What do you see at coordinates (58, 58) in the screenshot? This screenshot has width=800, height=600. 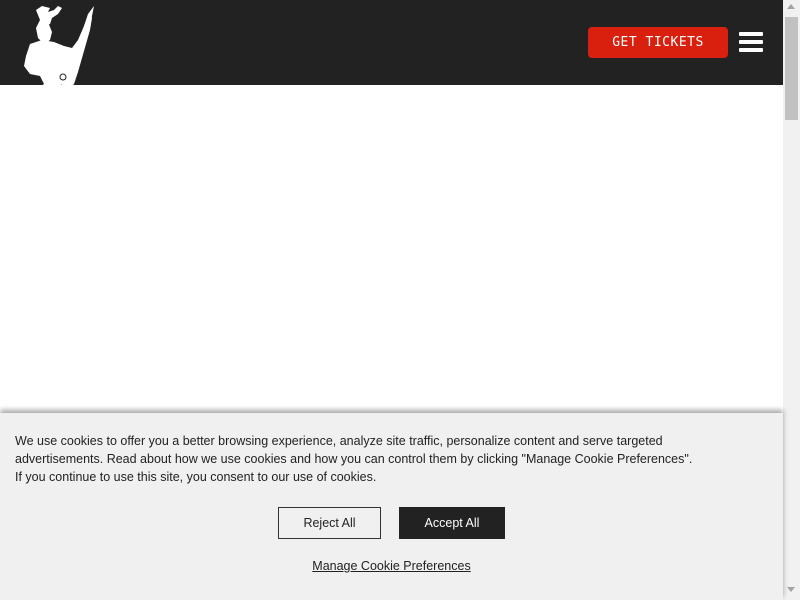 I see `bucking-horse-rider-logo-icon` at bounding box center [58, 58].